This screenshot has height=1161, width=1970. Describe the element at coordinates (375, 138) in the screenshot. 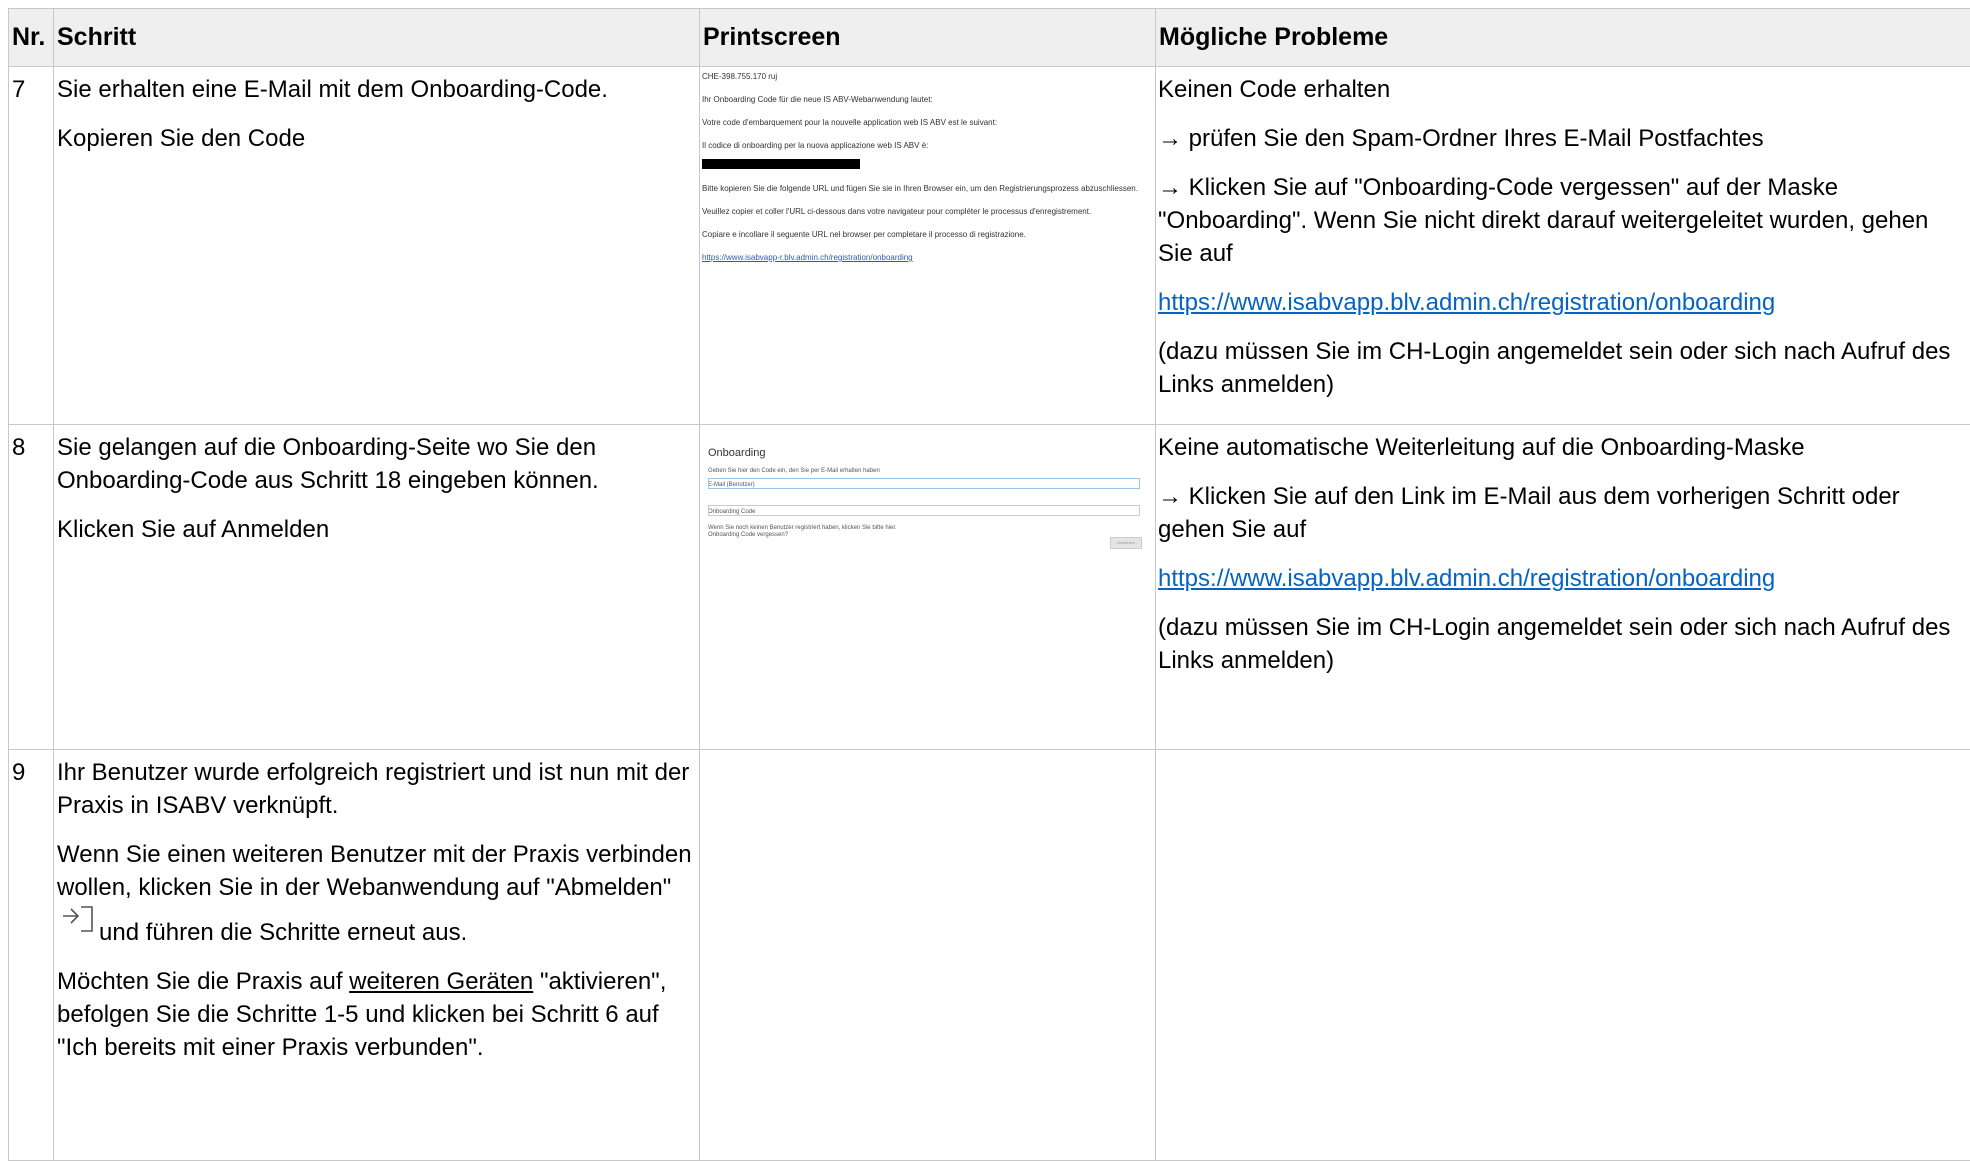

I see `step-paragraph: Kopieren Sie den Code` at that location.